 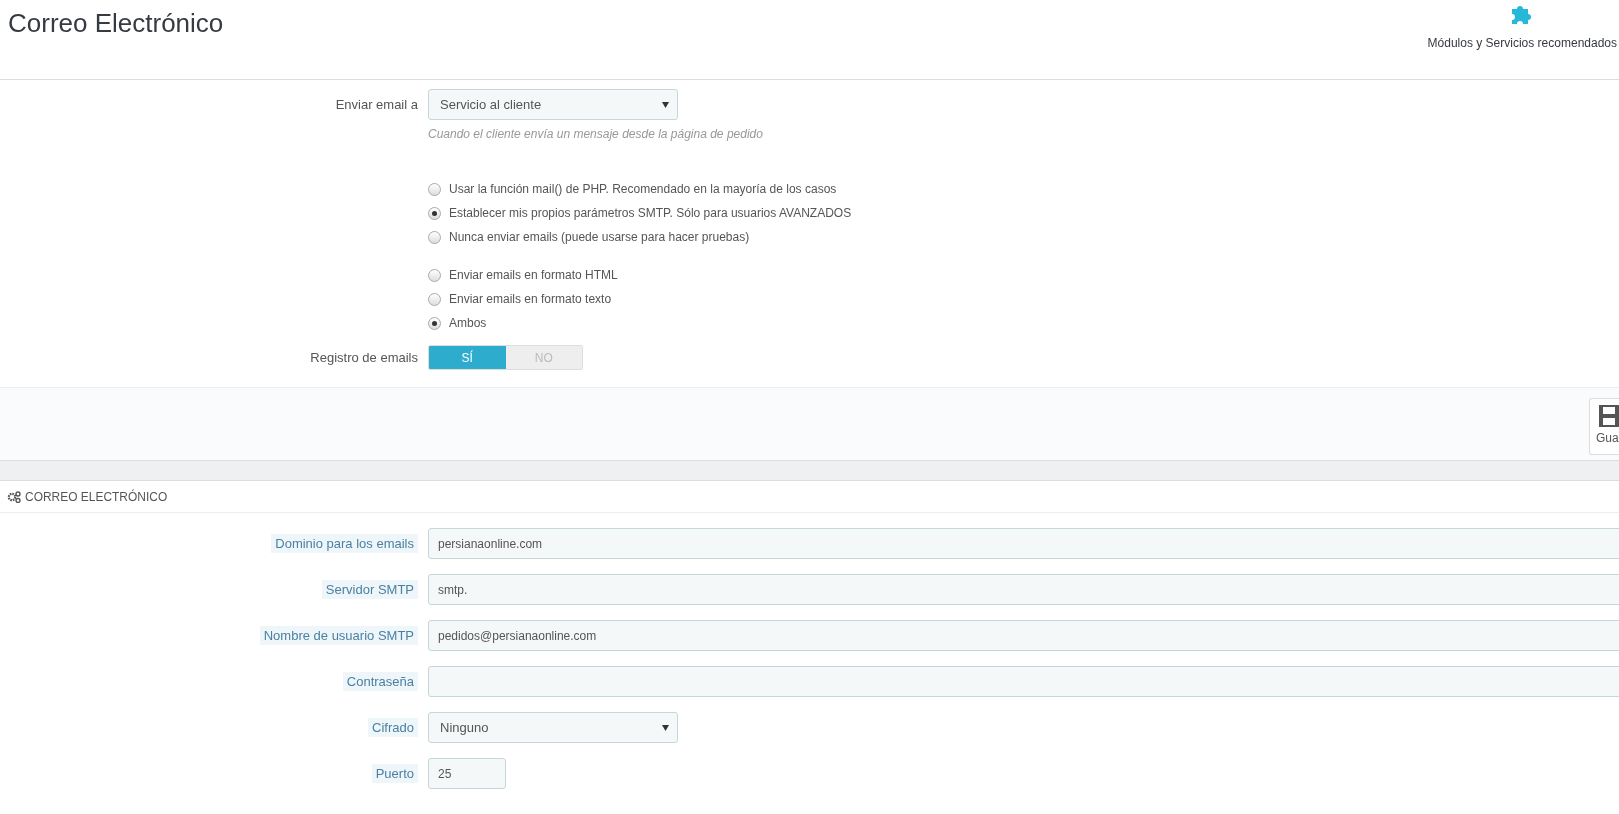 I want to click on panel-title: CORREO ELECTRÓNICO, so click(x=96, y=496).